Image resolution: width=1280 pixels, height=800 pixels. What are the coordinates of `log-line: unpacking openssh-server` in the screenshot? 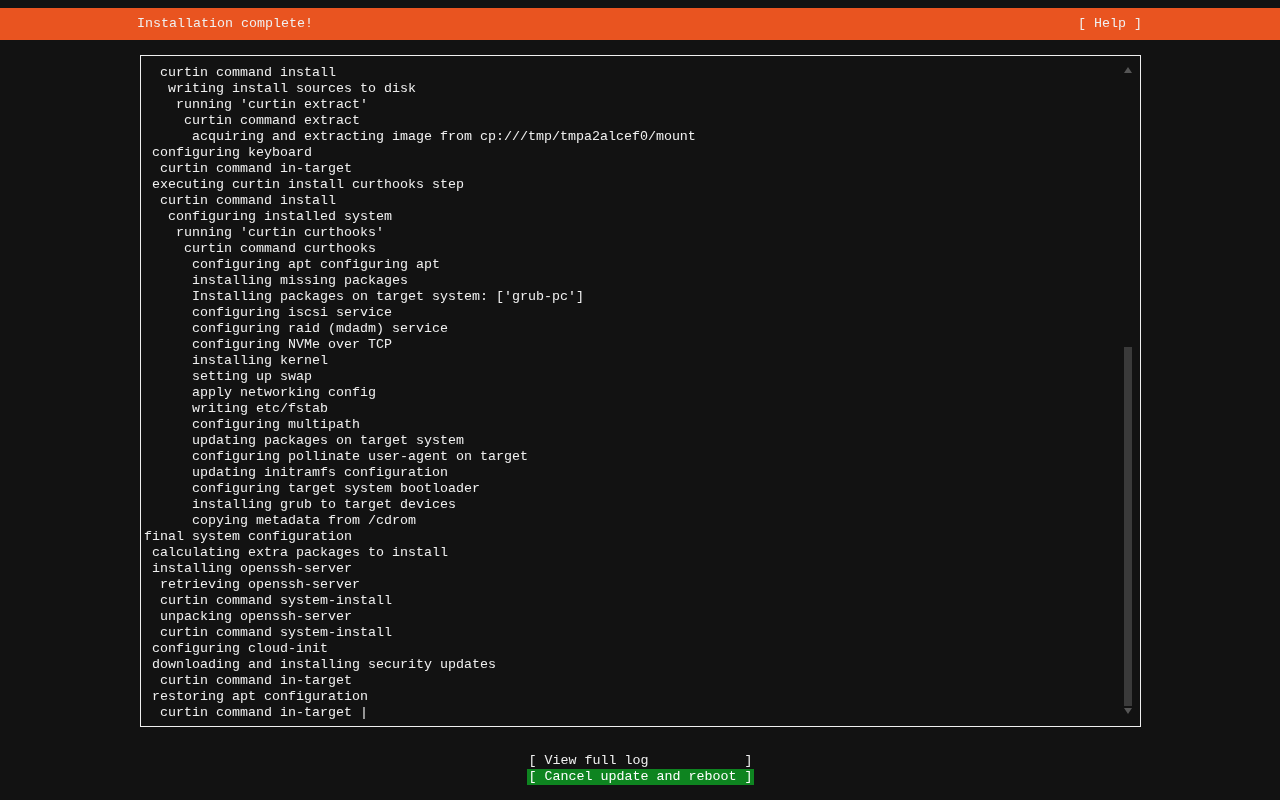 It's located at (255, 617).